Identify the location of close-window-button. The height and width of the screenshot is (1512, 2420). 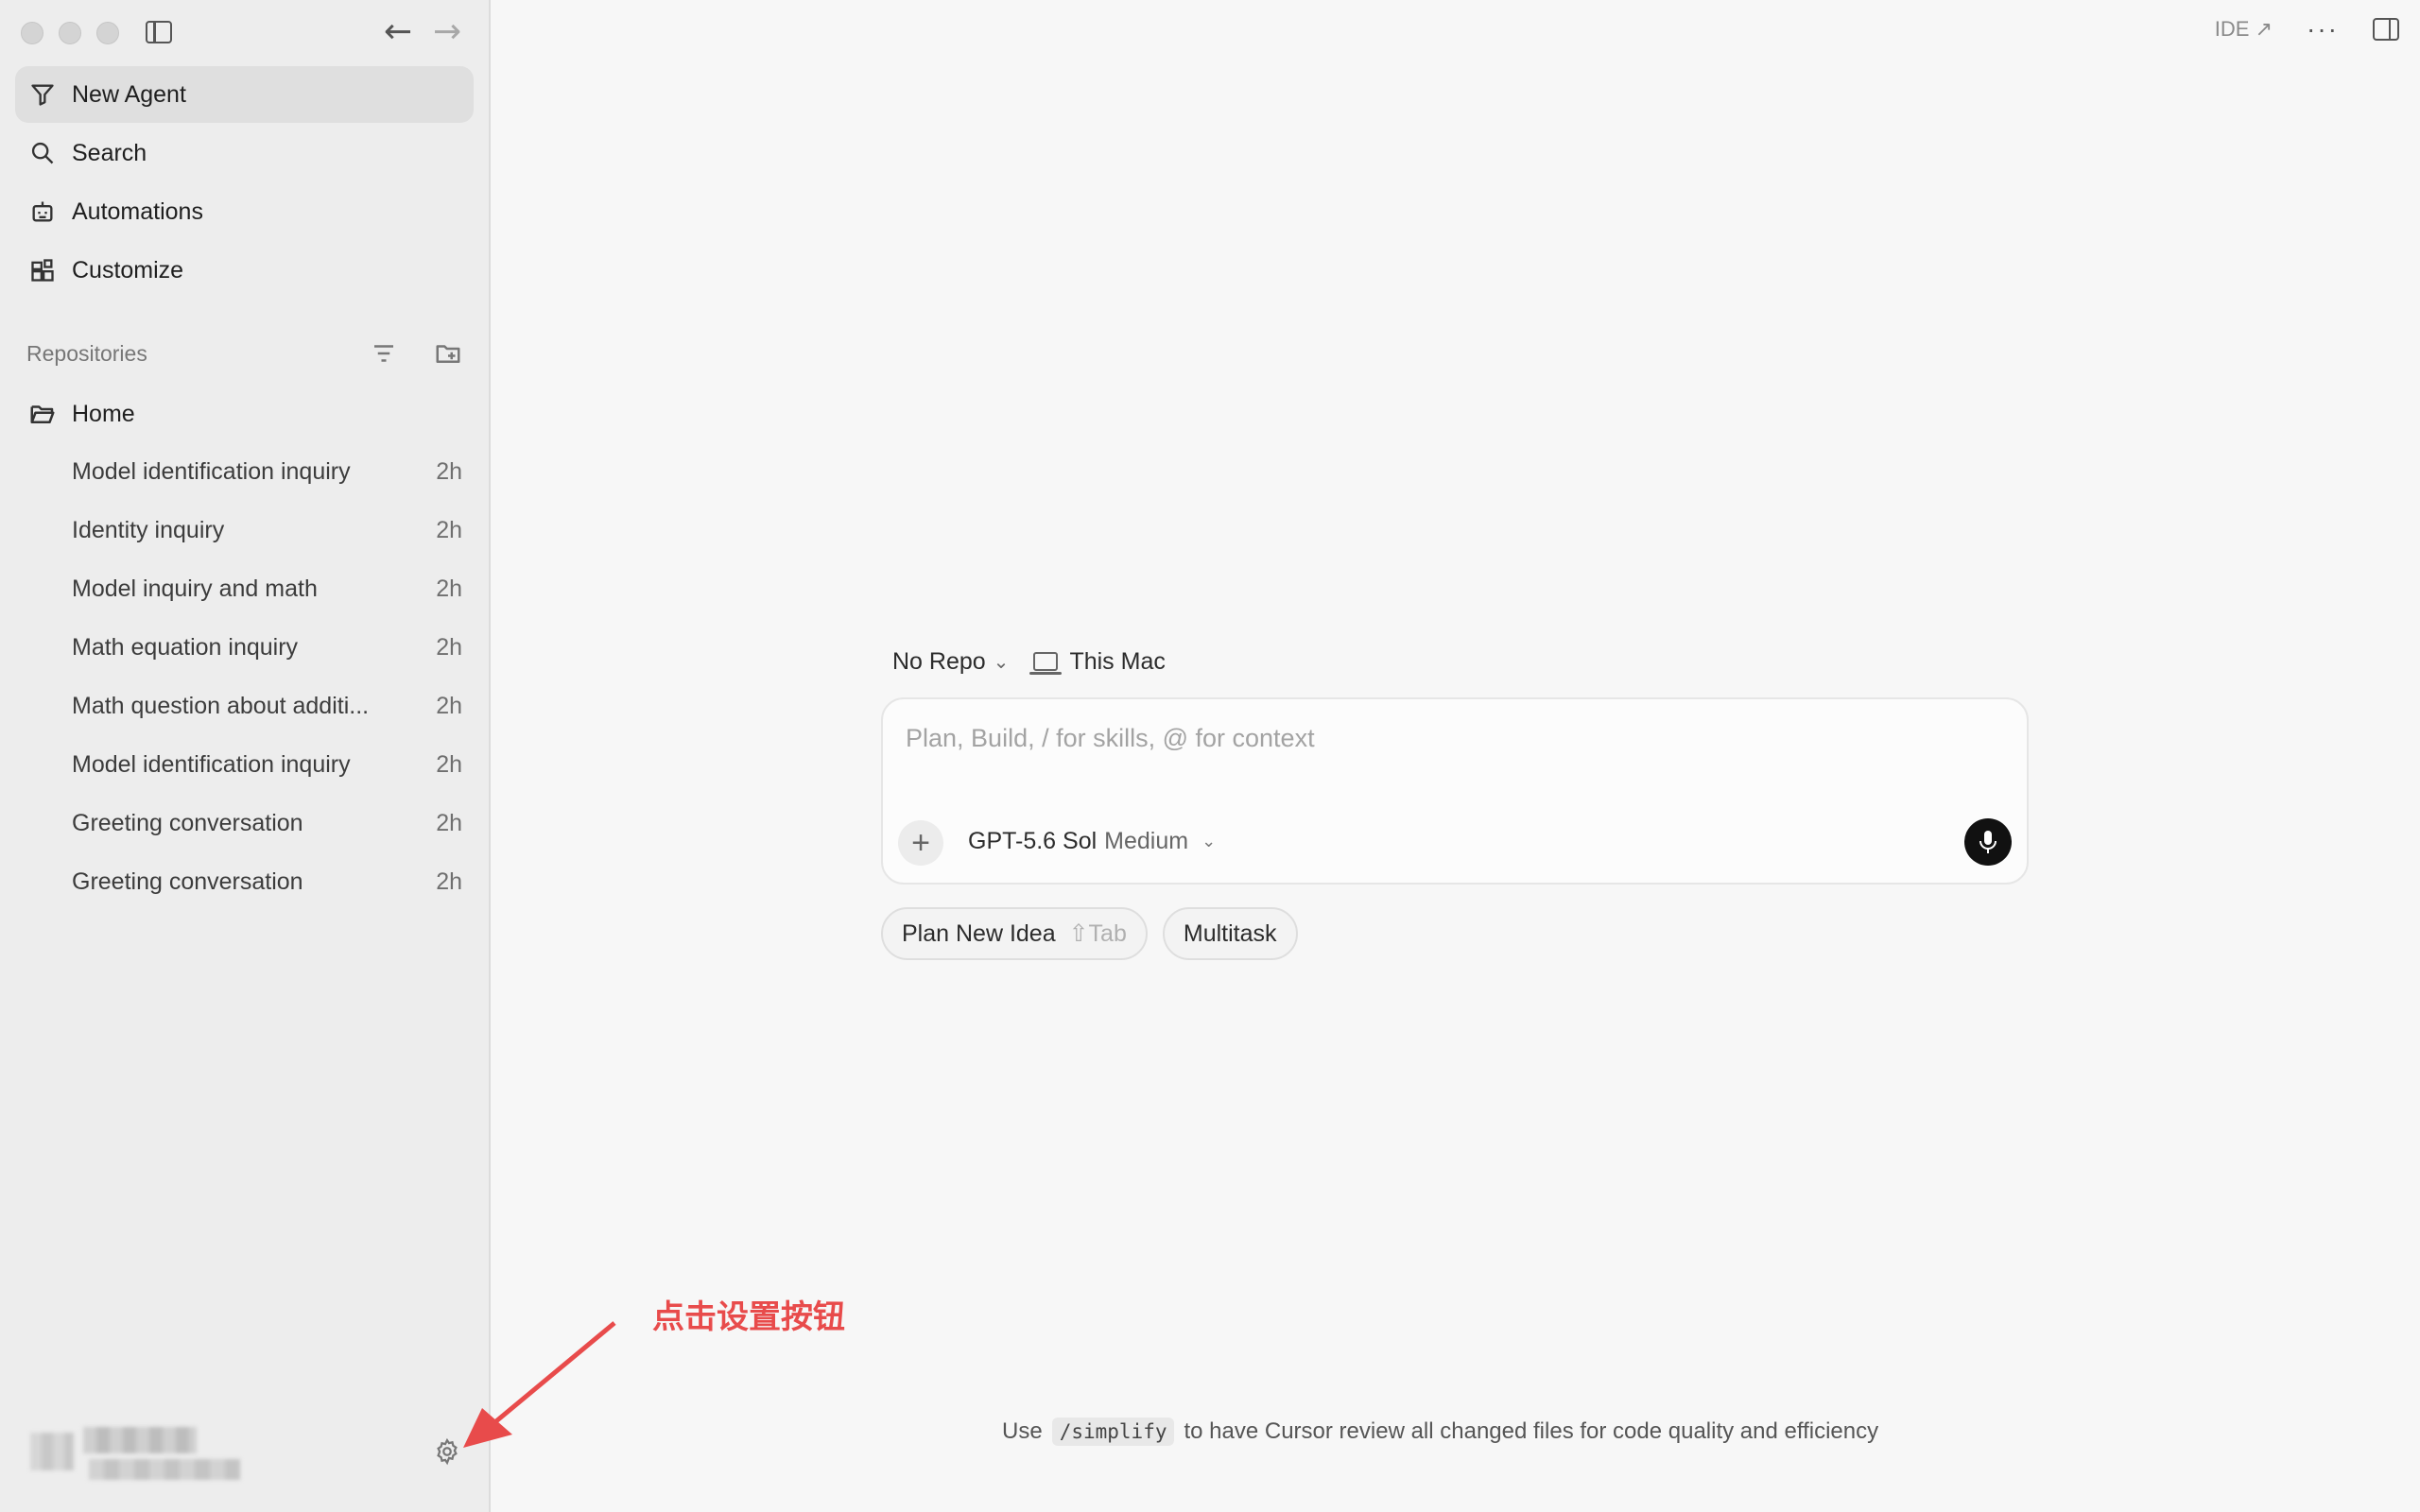
(32, 33).